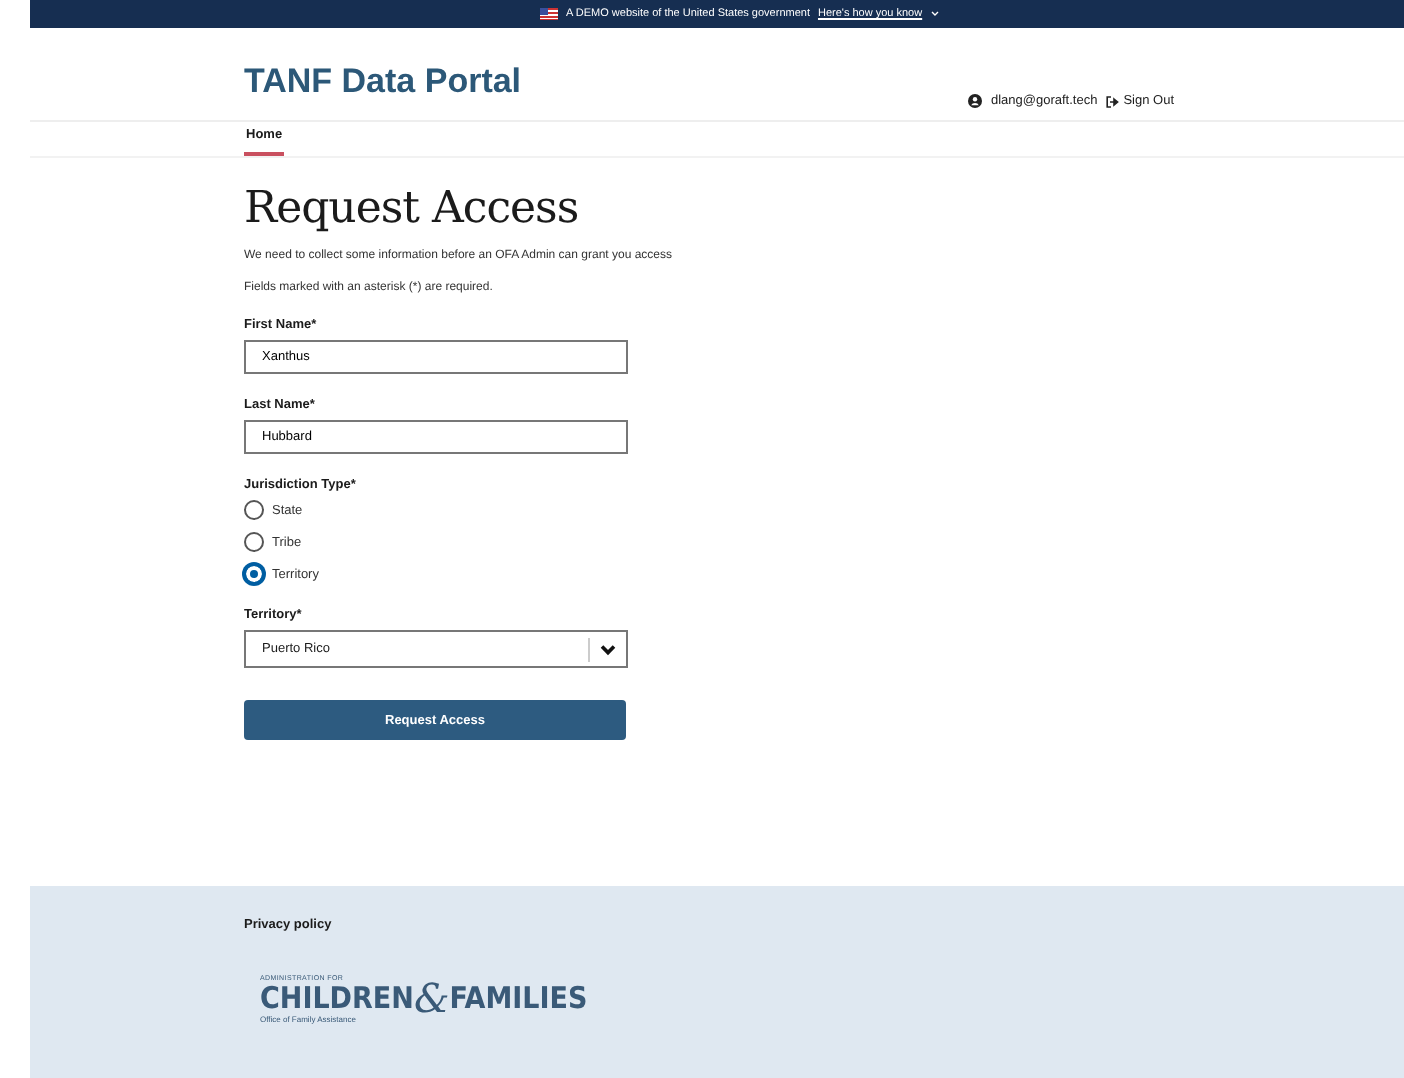 The image size is (1404, 1078). I want to click on user-icon, so click(975, 101).